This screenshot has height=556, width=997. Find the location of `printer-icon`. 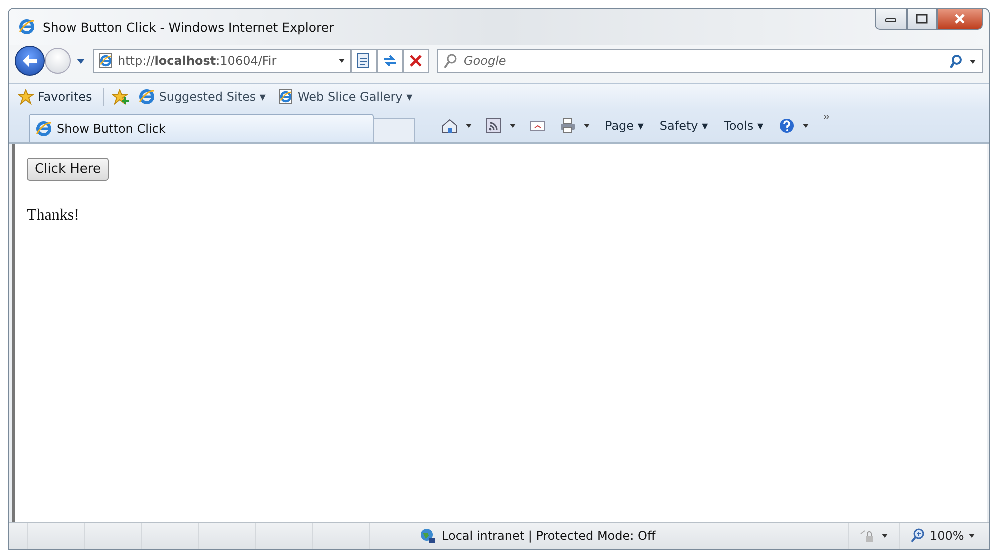

printer-icon is located at coordinates (568, 126).